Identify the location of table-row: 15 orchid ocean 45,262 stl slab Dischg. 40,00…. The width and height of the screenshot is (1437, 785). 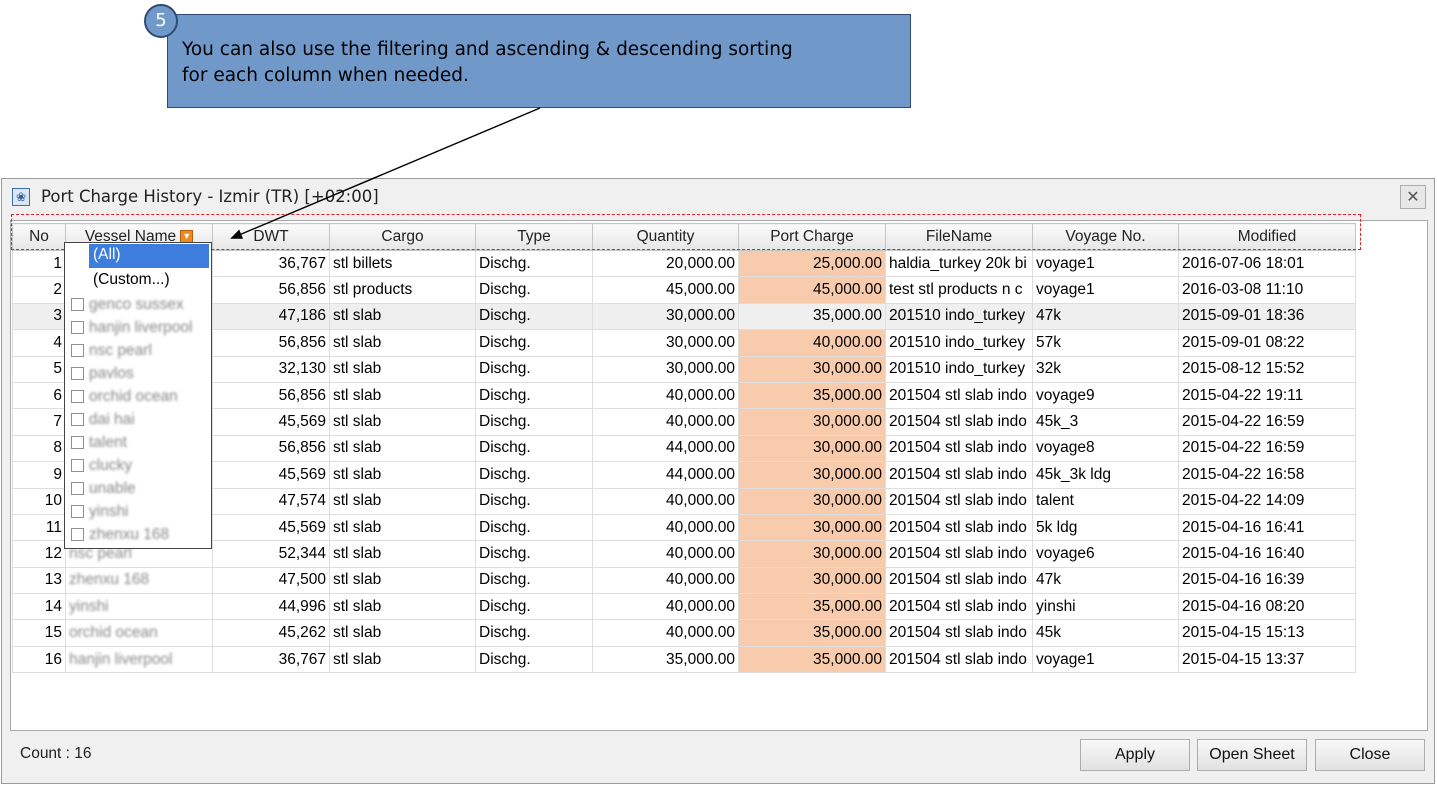
(684, 633).